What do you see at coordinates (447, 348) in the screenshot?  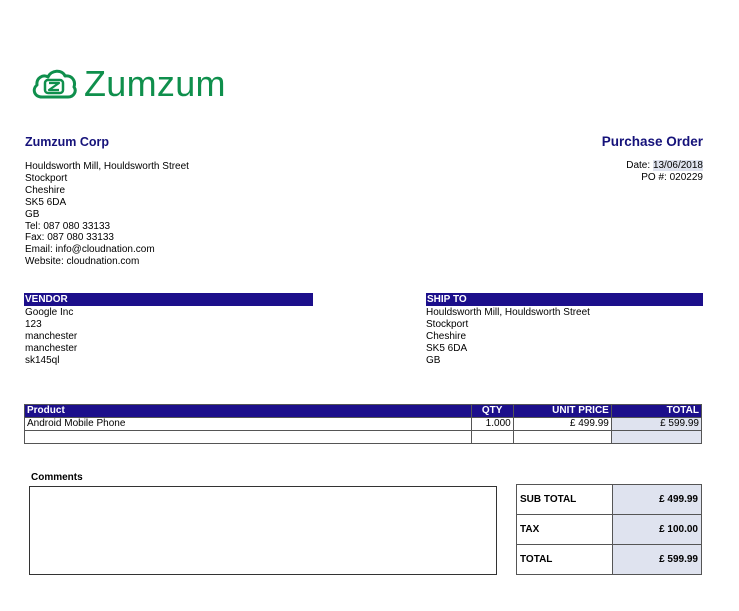 I see `ship-to-line: SK5 6DA` at bounding box center [447, 348].